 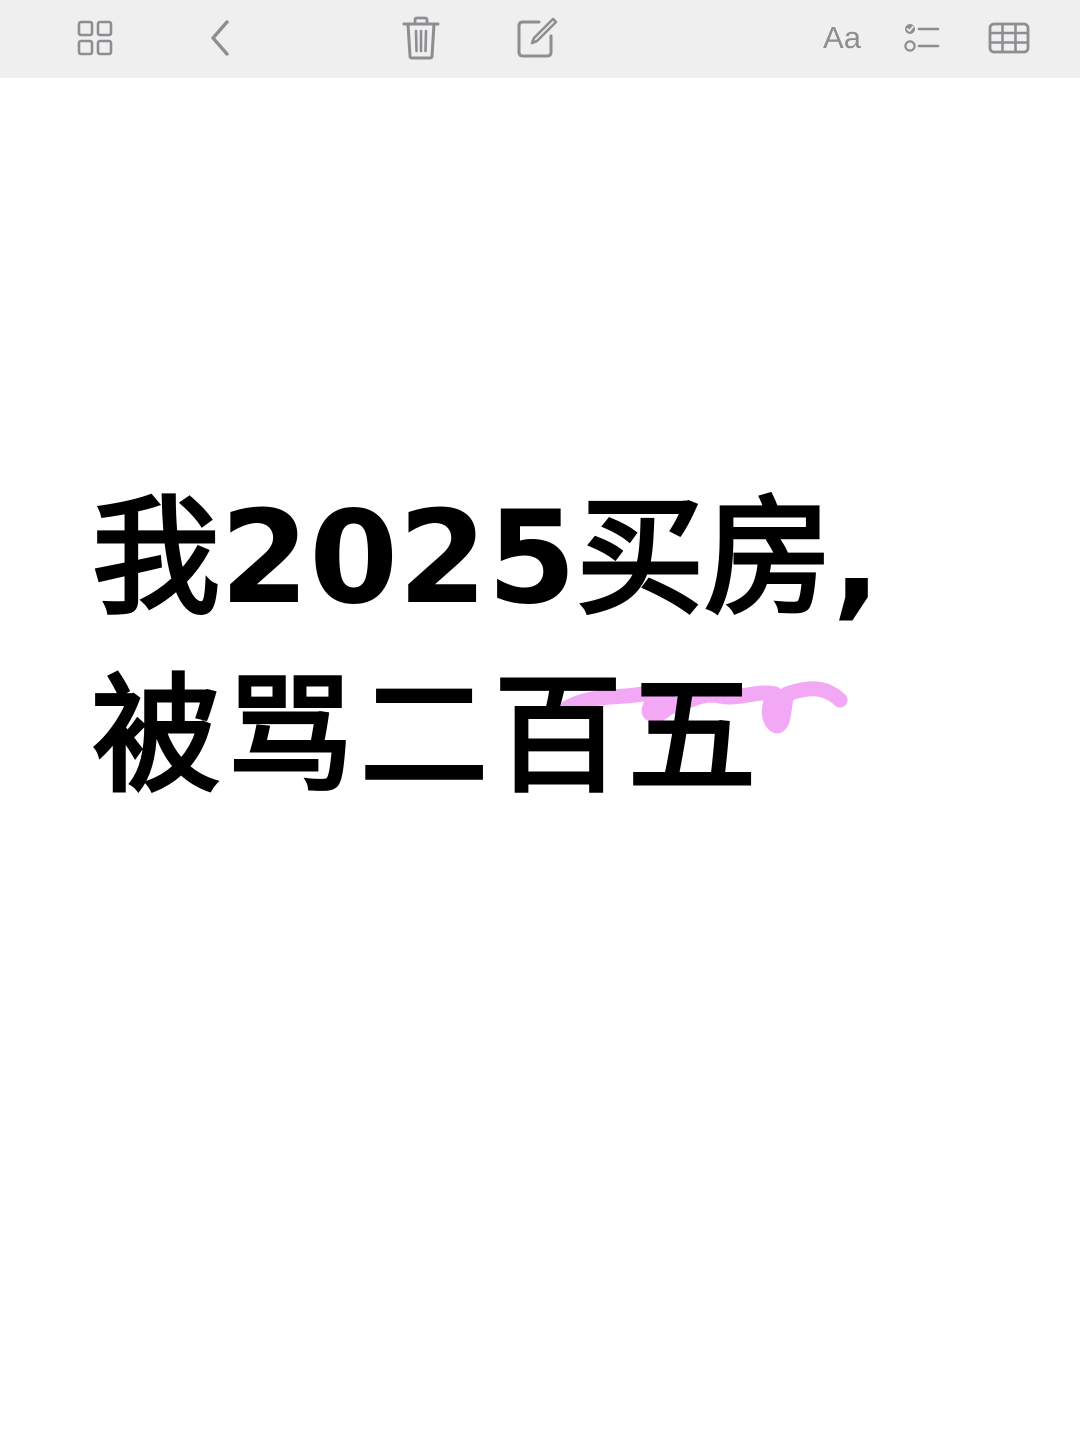 I want to click on note-toolbar: Aa, so click(x=540, y=39).